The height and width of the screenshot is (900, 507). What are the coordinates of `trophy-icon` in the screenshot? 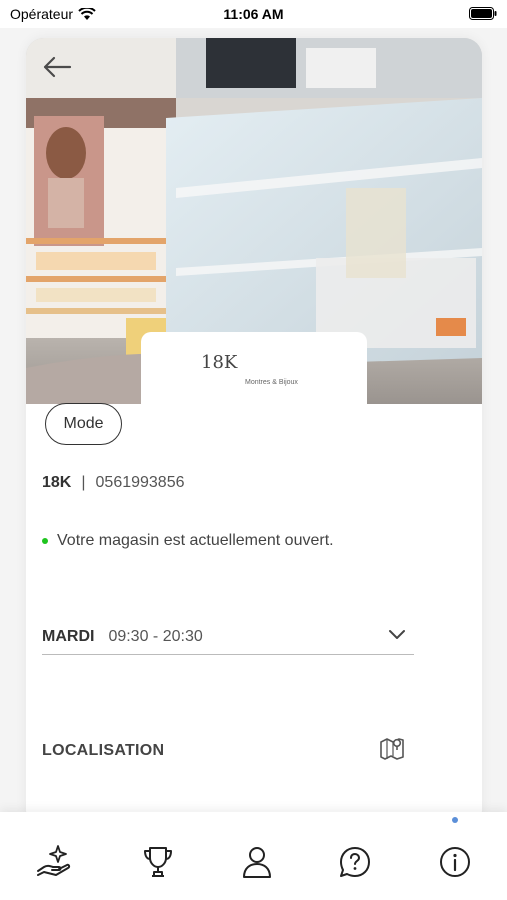 It's located at (158, 862).